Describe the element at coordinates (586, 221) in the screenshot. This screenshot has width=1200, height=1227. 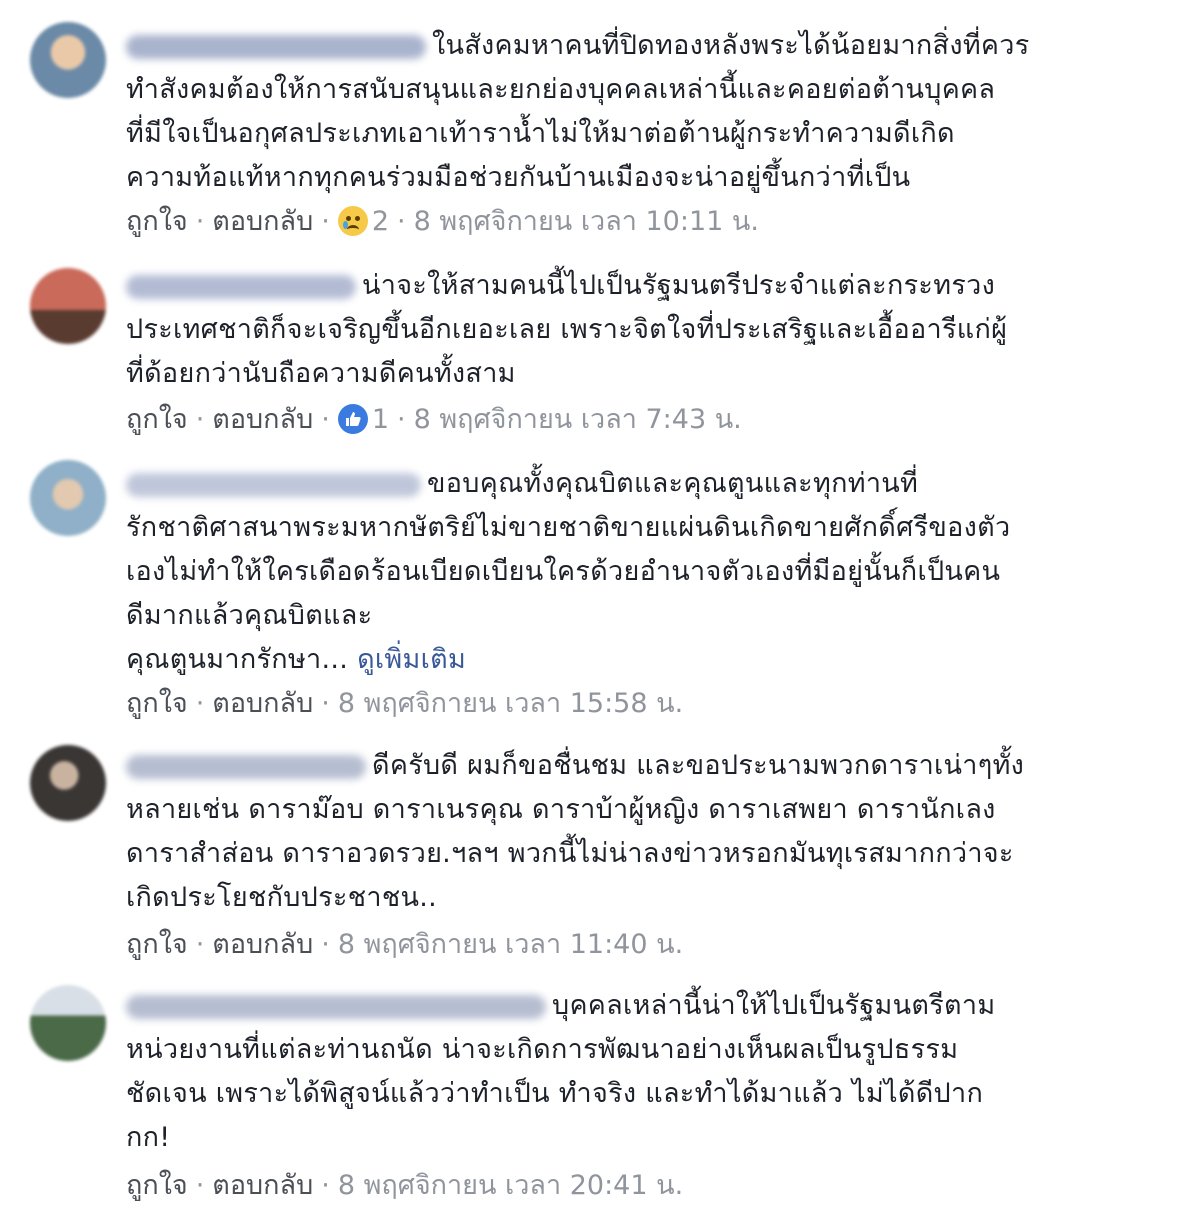
I see `timestamp: 8 พฤศจิกายน เวลา 10:11 น.` at that location.